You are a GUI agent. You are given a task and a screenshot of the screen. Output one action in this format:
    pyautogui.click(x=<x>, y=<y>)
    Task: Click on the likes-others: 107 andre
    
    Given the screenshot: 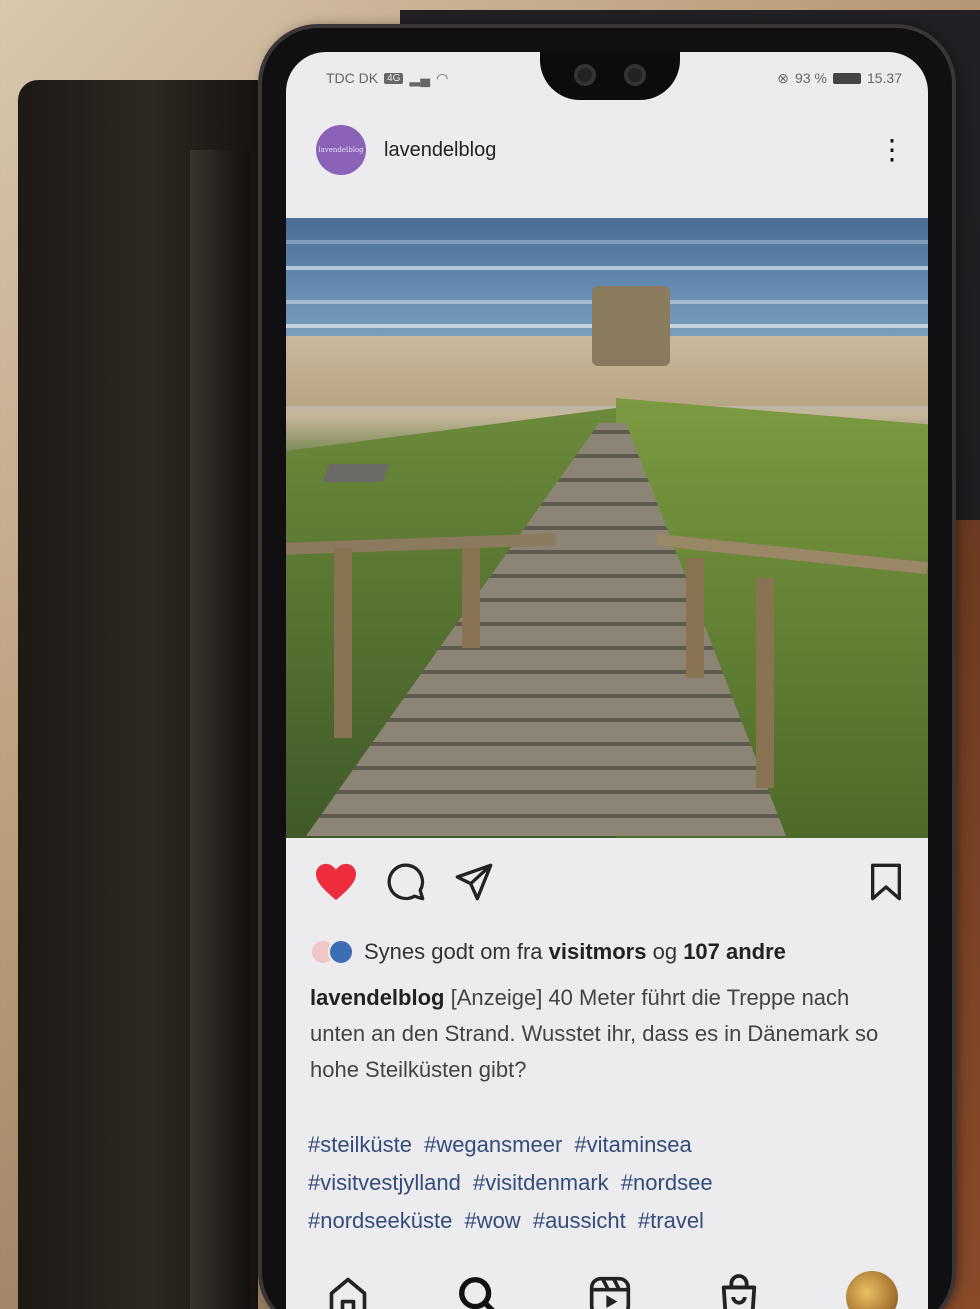 What is the action you would take?
    pyautogui.click(x=734, y=952)
    